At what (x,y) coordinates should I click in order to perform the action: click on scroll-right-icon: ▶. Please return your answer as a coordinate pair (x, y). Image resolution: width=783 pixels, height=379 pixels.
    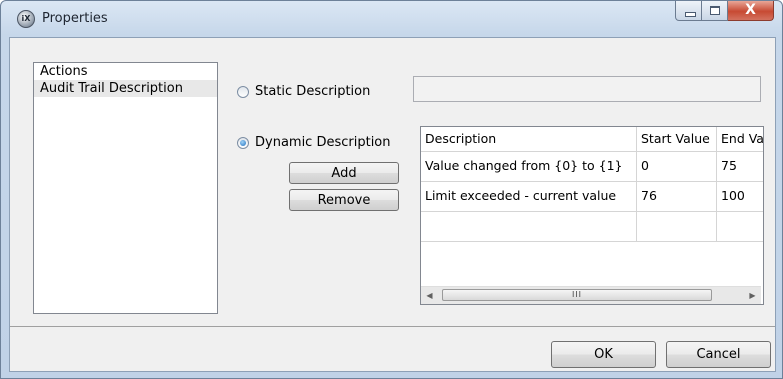
    Looking at the image, I should click on (752, 295).